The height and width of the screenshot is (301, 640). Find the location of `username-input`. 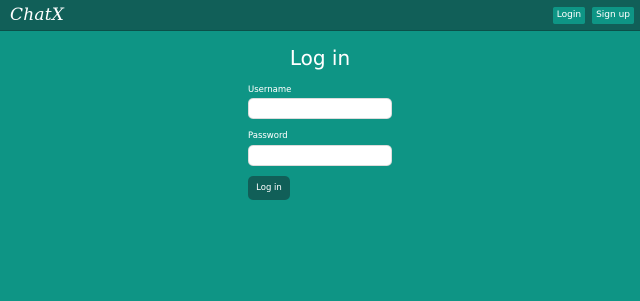

username-input is located at coordinates (320, 108).